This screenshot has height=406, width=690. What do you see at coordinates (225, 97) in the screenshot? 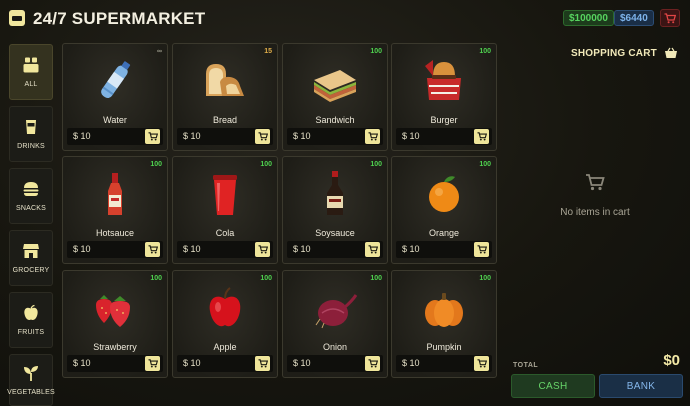
I see `product-card-bread: 15 Bread $ 10` at bounding box center [225, 97].